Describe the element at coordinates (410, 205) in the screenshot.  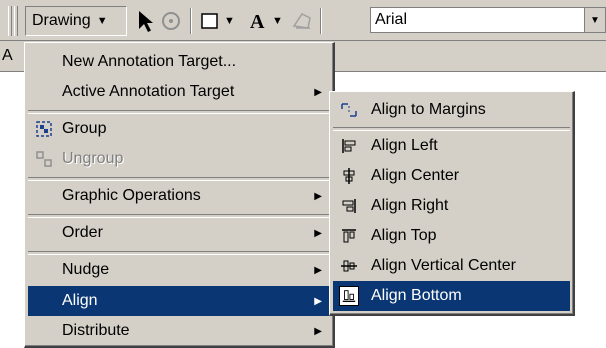
I see `menu-item-label: Align Right` at that location.